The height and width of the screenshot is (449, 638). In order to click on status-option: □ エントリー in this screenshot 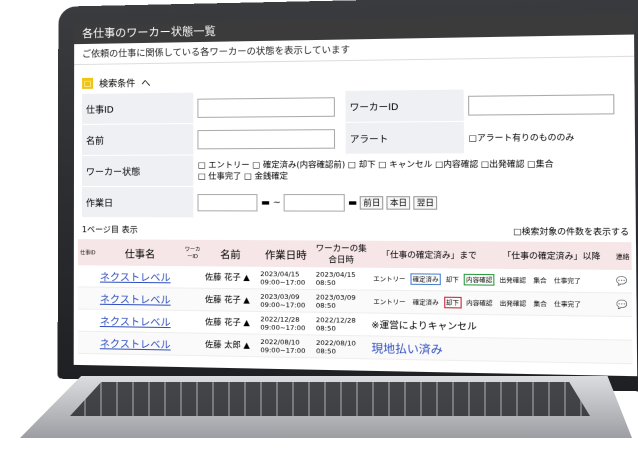, I will do `click(223, 165)`.